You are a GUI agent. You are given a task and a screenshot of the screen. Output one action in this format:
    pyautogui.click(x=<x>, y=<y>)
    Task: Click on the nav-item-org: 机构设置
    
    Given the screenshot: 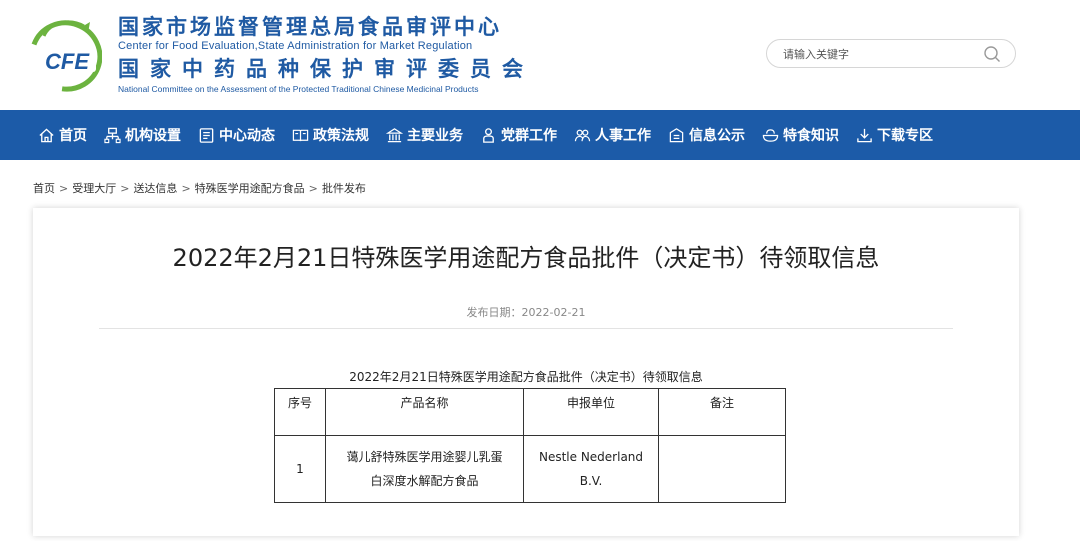 What is the action you would take?
    pyautogui.click(x=142, y=135)
    